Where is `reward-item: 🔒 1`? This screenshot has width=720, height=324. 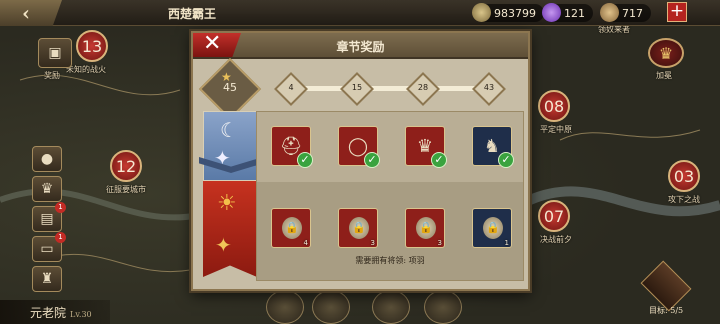
reward-item: 🔒 1 is located at coordinates (492, 228).